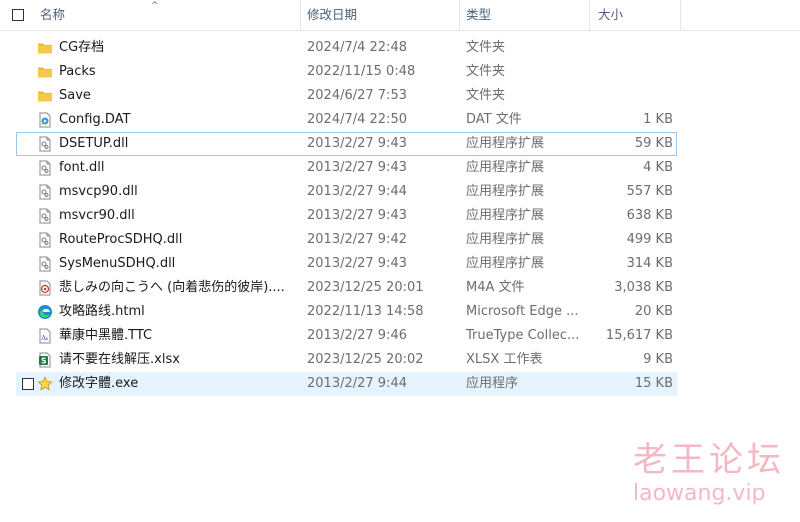 This screenshot has width=800, height=522. What do you see at coordinates (82, 47) in the screenshot?
I see `file-name: CG存档` at bounding box center [82, 47].